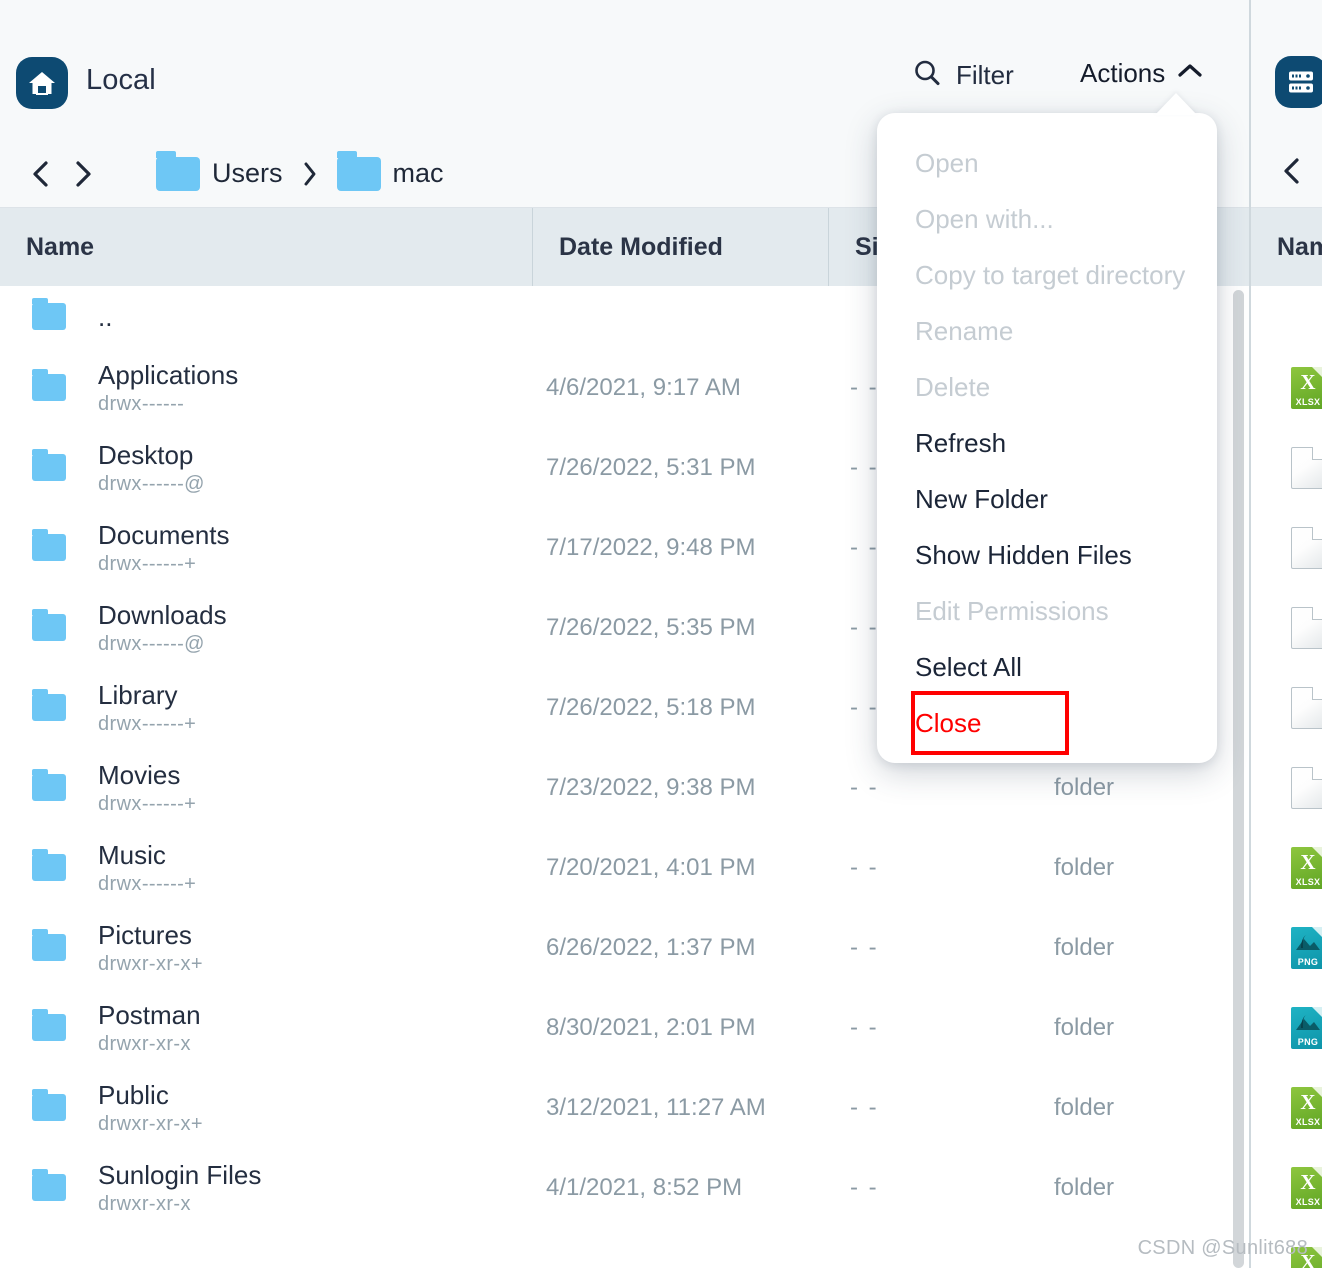 This screenshot has height=1268, width=1322. Describe the element at coordinates (953, 386) in the screenshot. I see `menu-item-label: Delete` at that location.